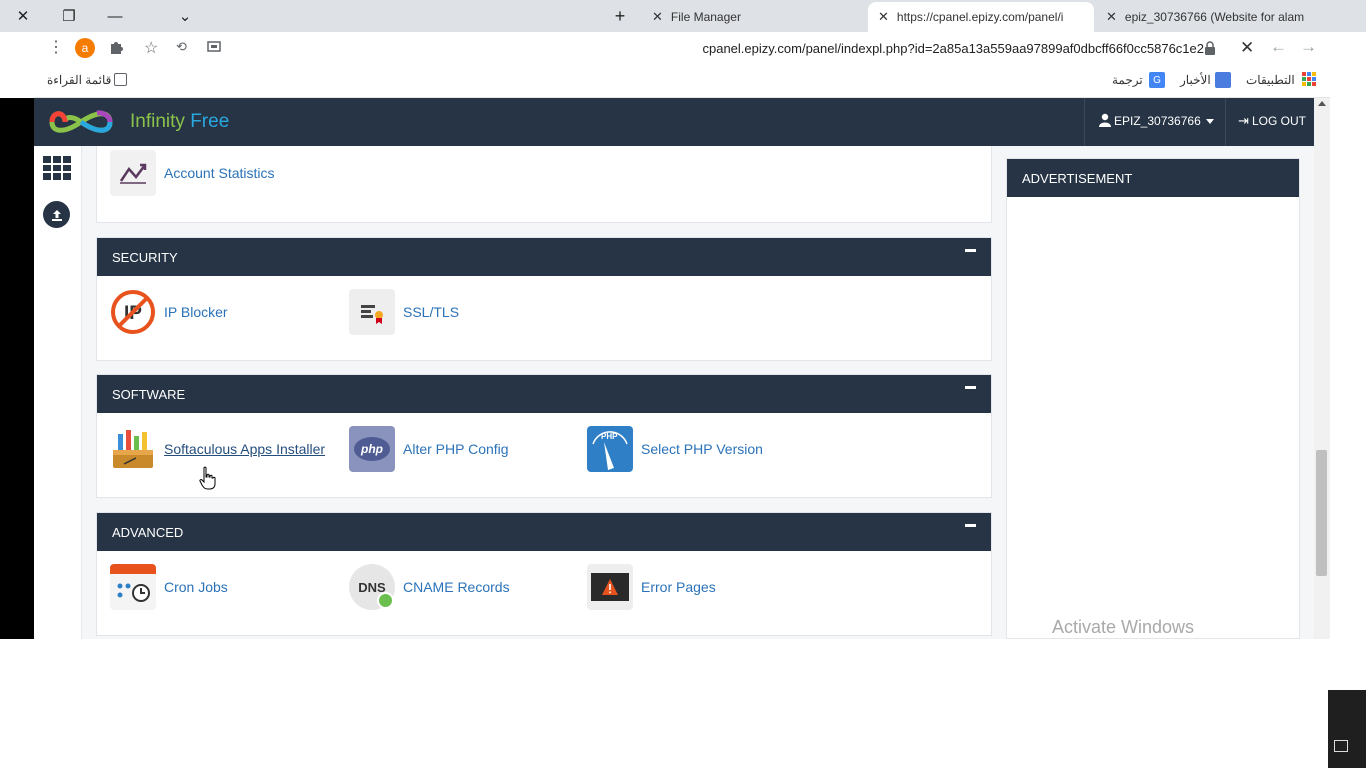 This screenshot has height=768, width=1366. I want to click on logout-button: ⇥ LOG OUT, so click(1276, 122).